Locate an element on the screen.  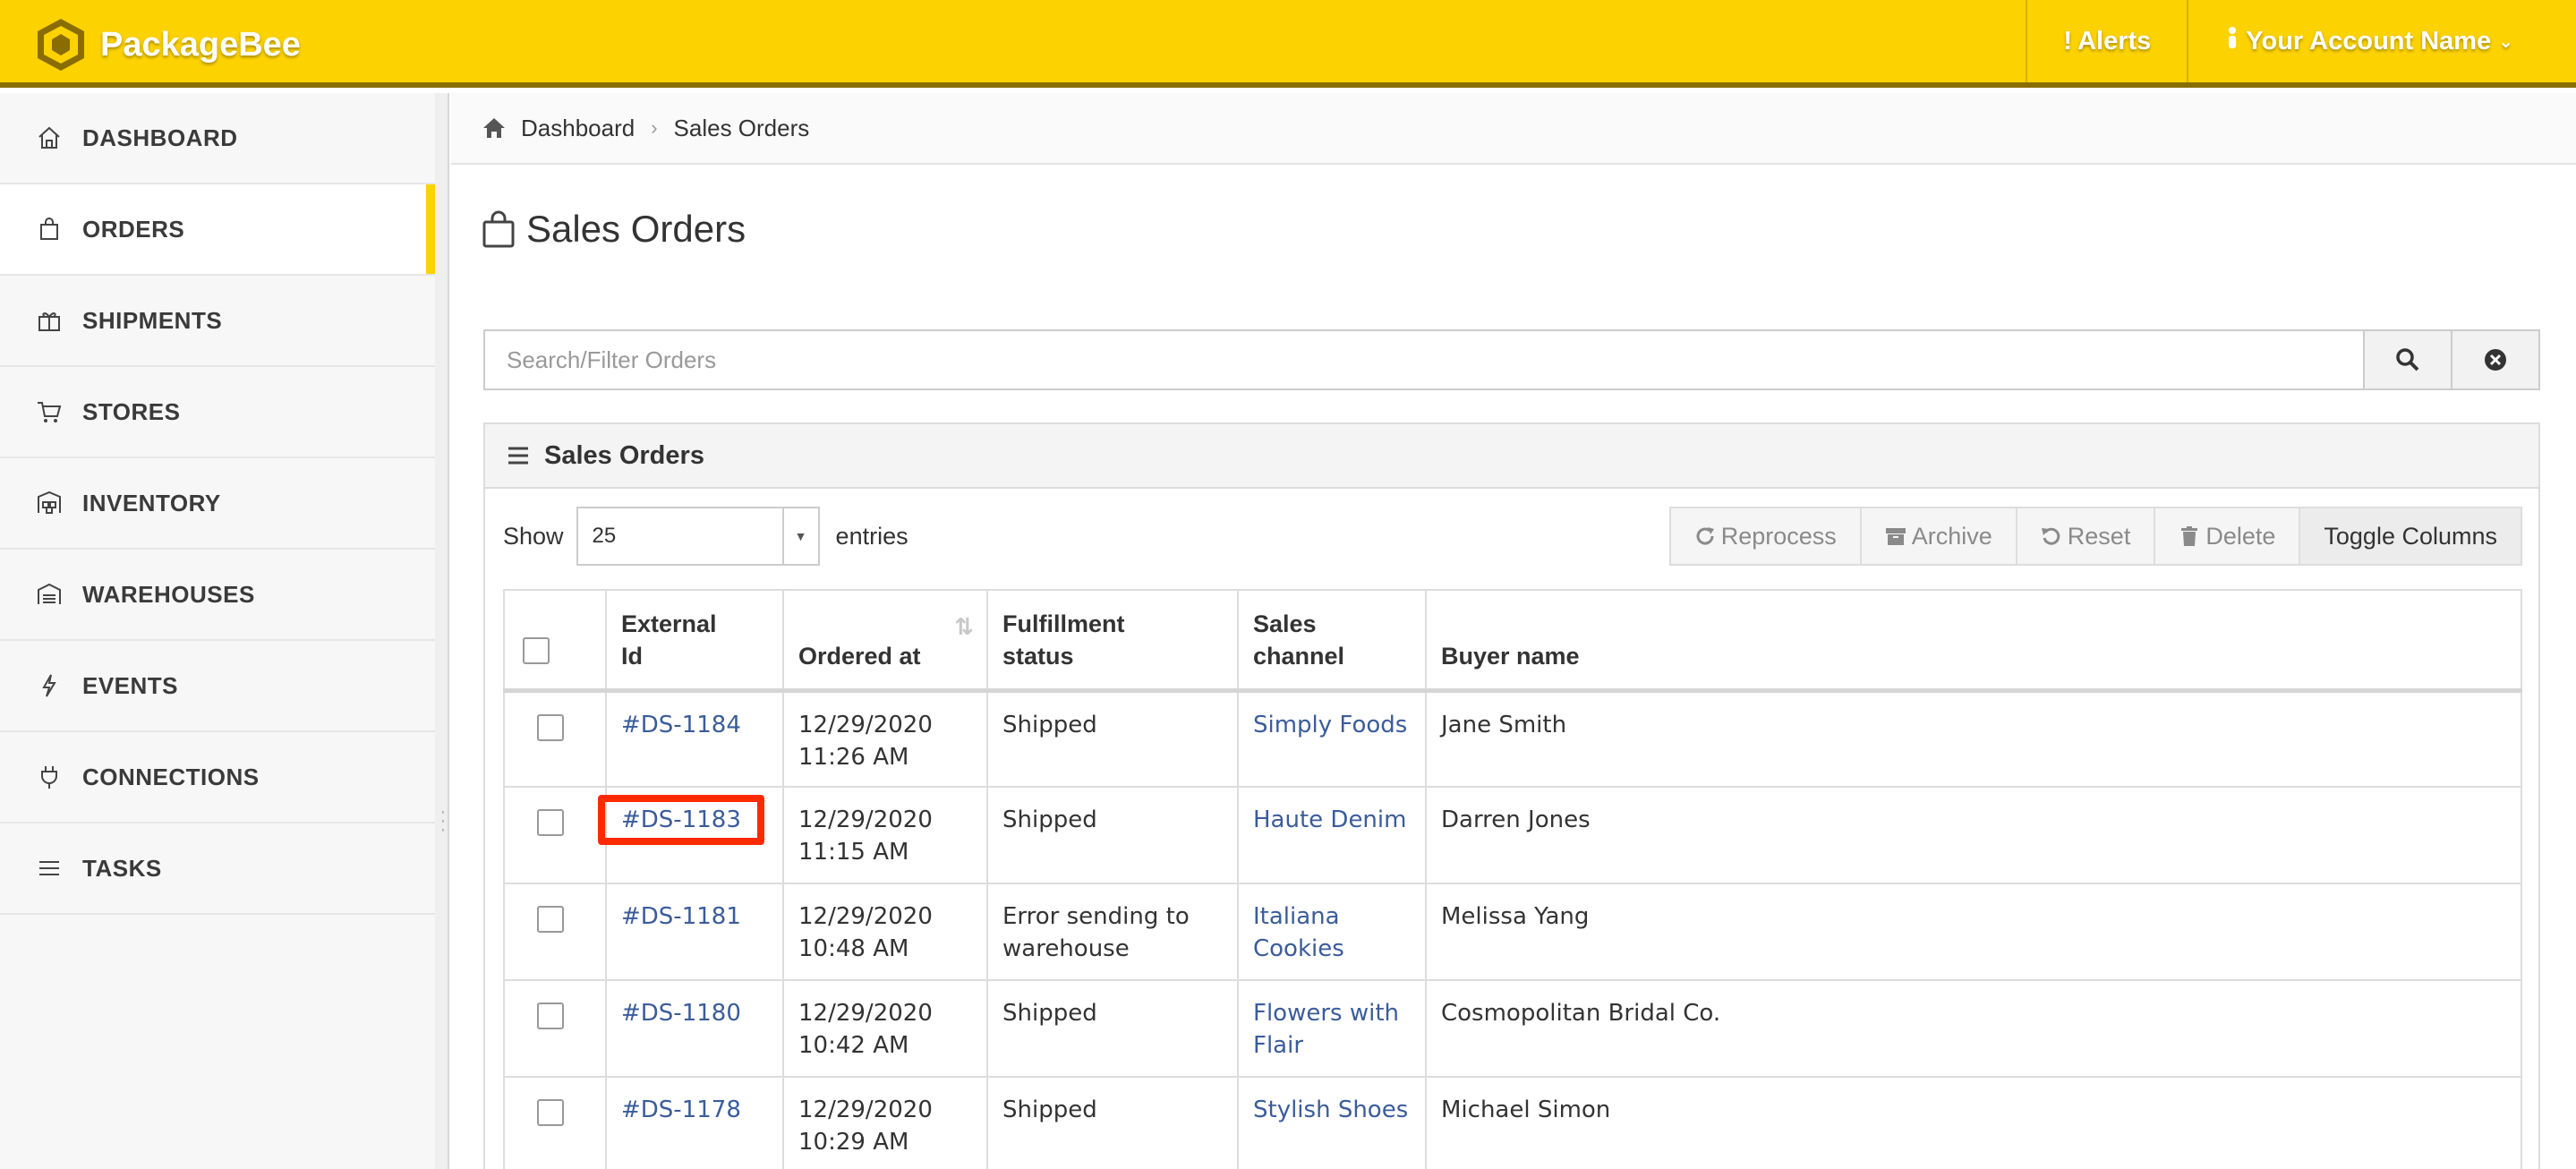
channel-link: Haute Denim is located at coordinates (1329, 819).